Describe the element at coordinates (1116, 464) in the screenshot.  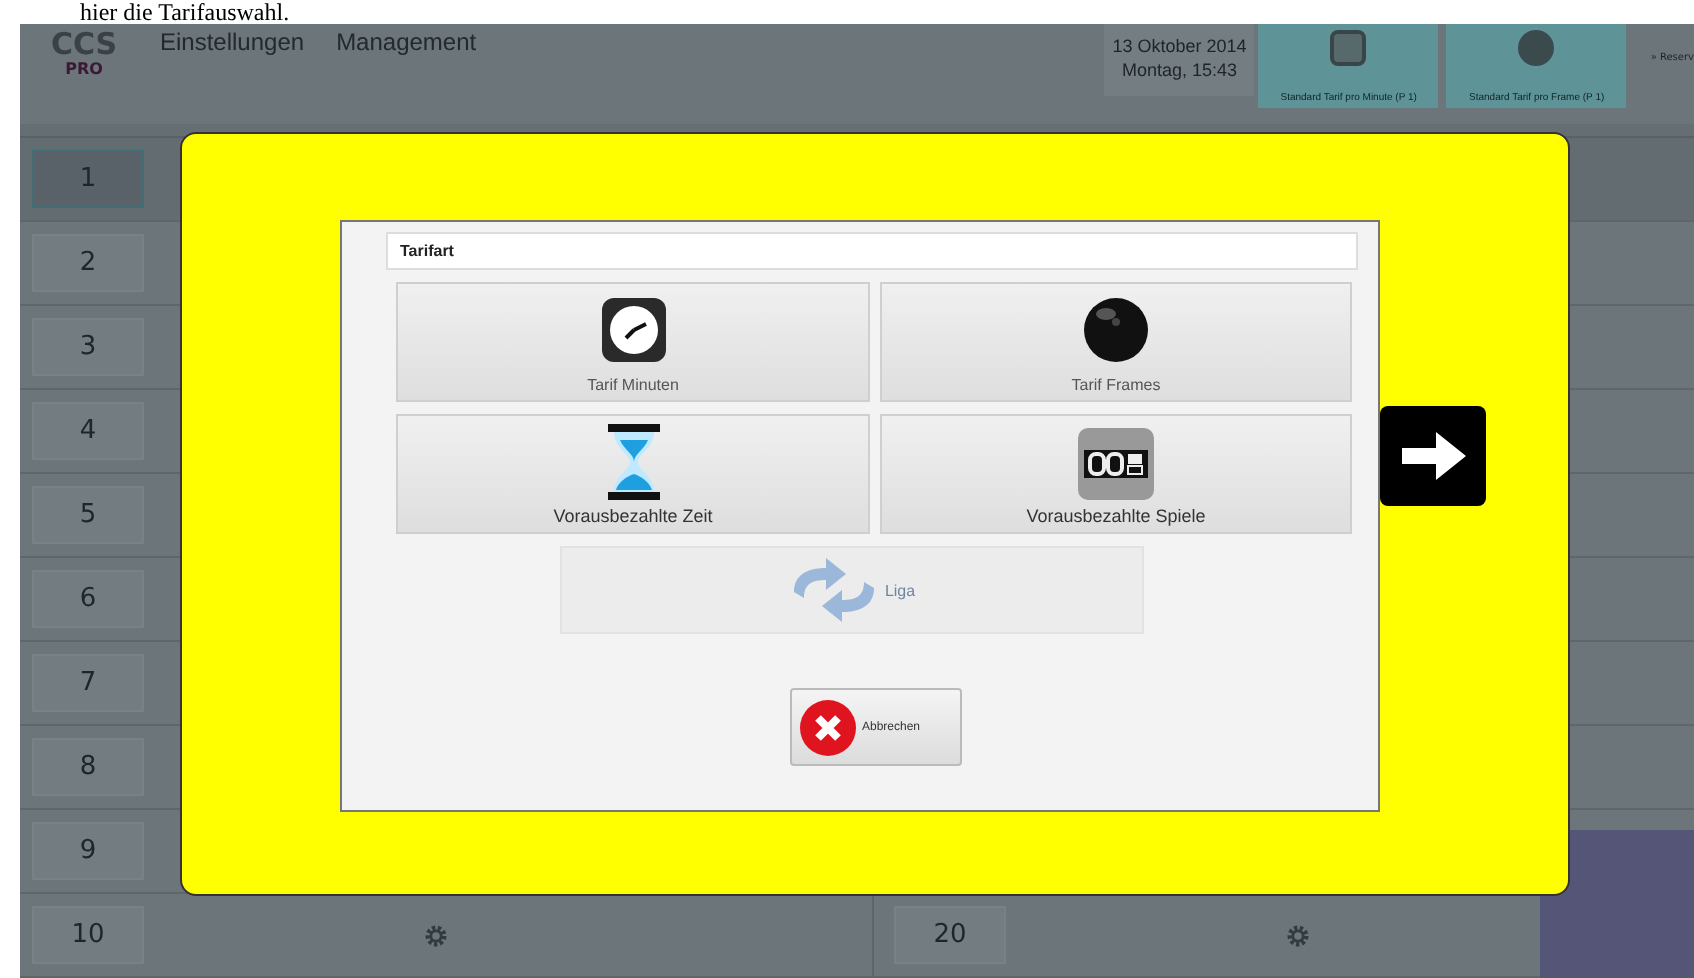
I see `counter-icon` at that location.